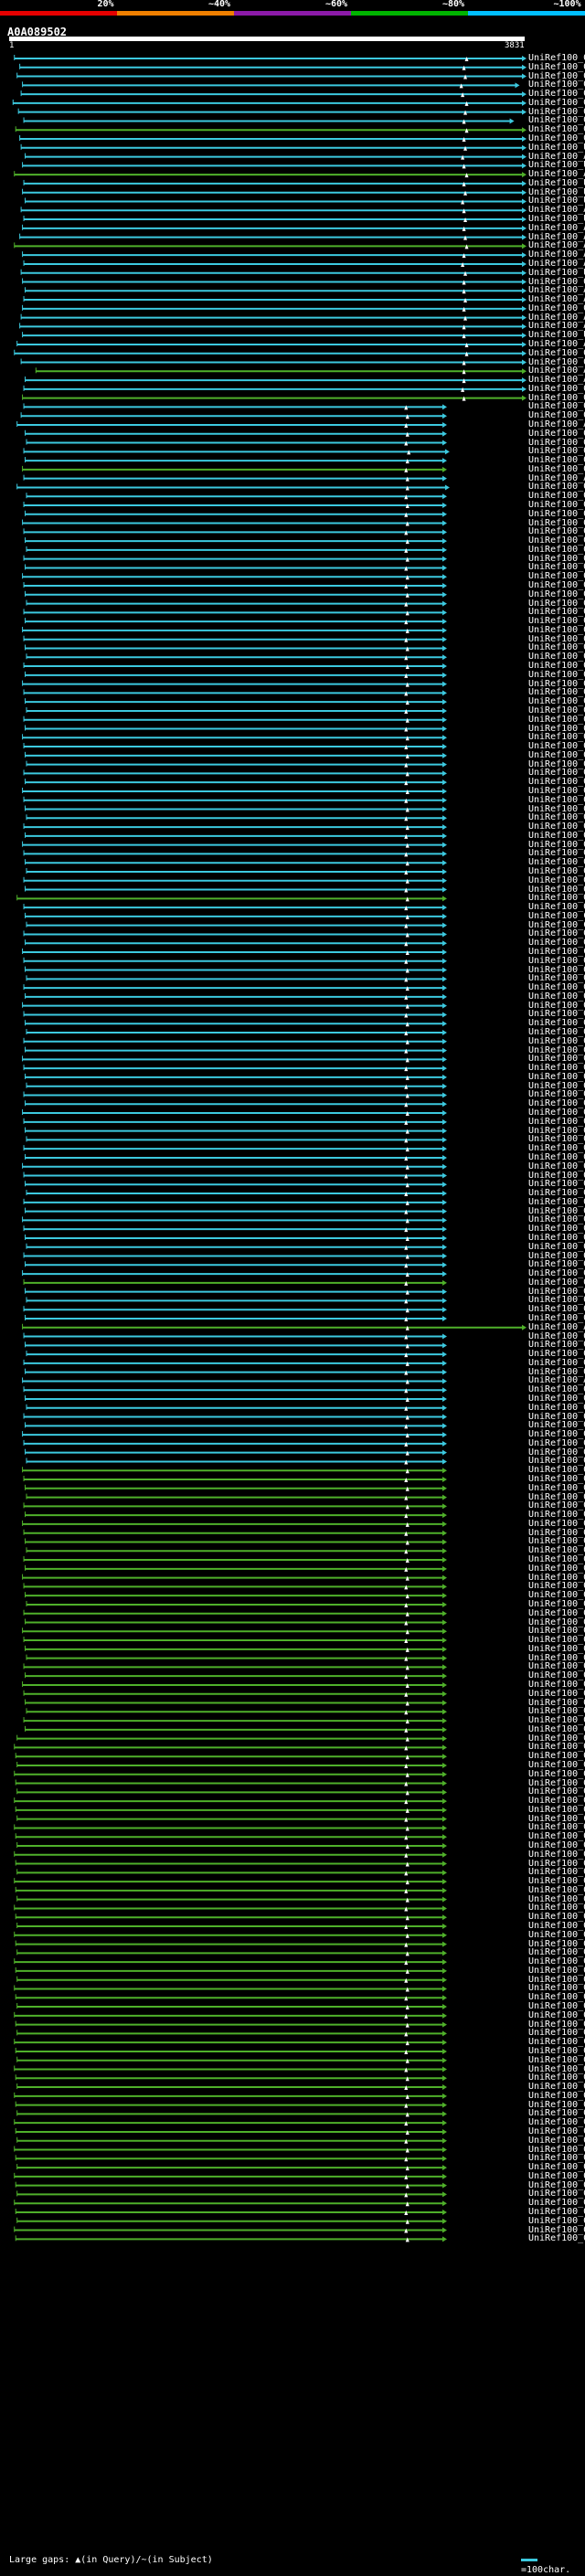 The height and width of the screenshot is (2576, 585). I want to click on legend-gaps: Large gaps: ▲(in Query)/~(in Subject), so click(111, 2560).